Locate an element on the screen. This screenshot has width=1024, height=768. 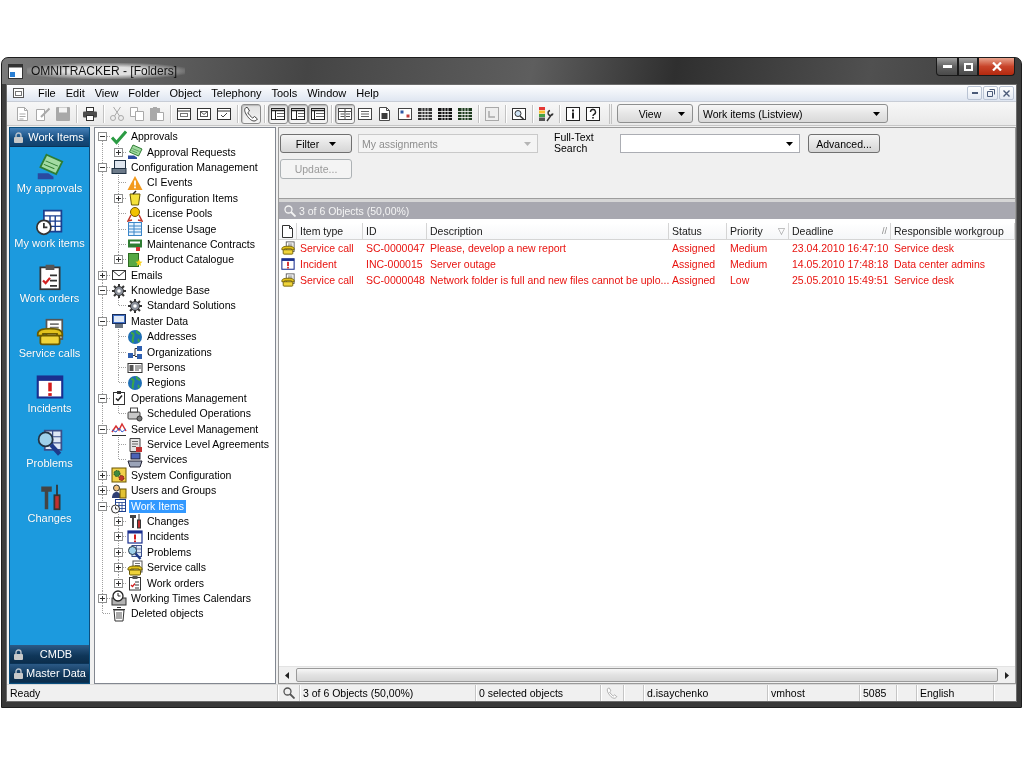
scroll-icon is located at coordinates (135, 444).